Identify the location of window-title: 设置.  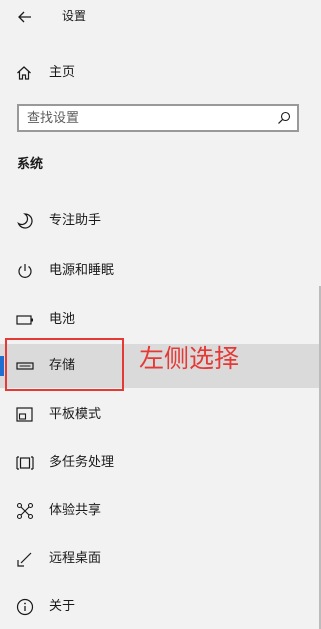
(74, 16).